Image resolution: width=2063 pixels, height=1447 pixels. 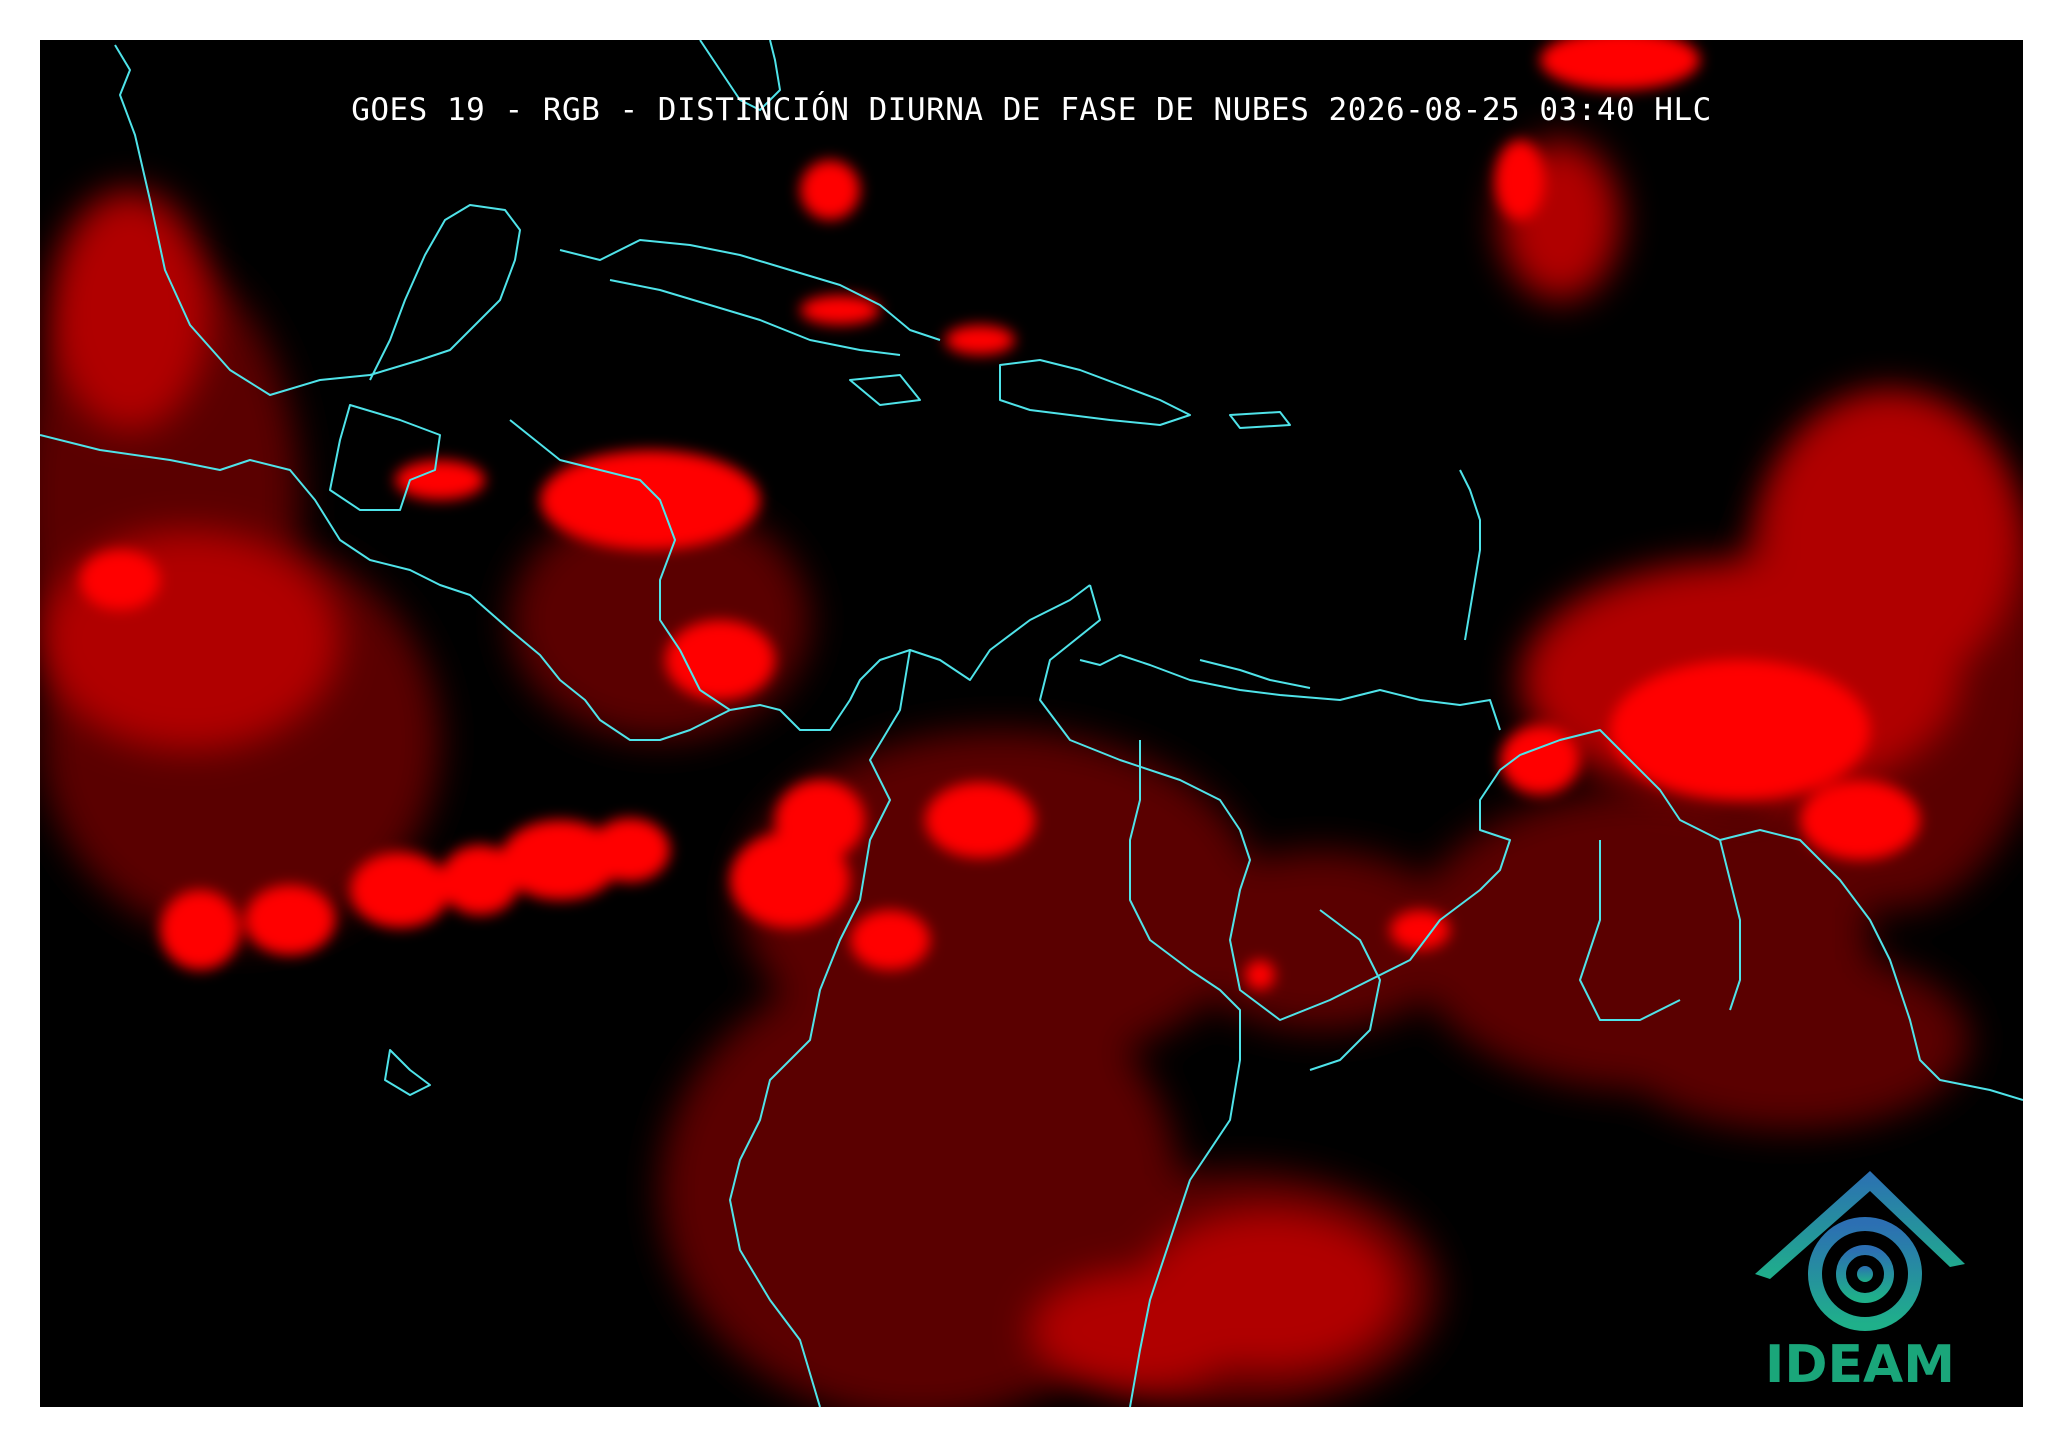 I want to click on cuba-north-coast, so click(x=750, y=290).